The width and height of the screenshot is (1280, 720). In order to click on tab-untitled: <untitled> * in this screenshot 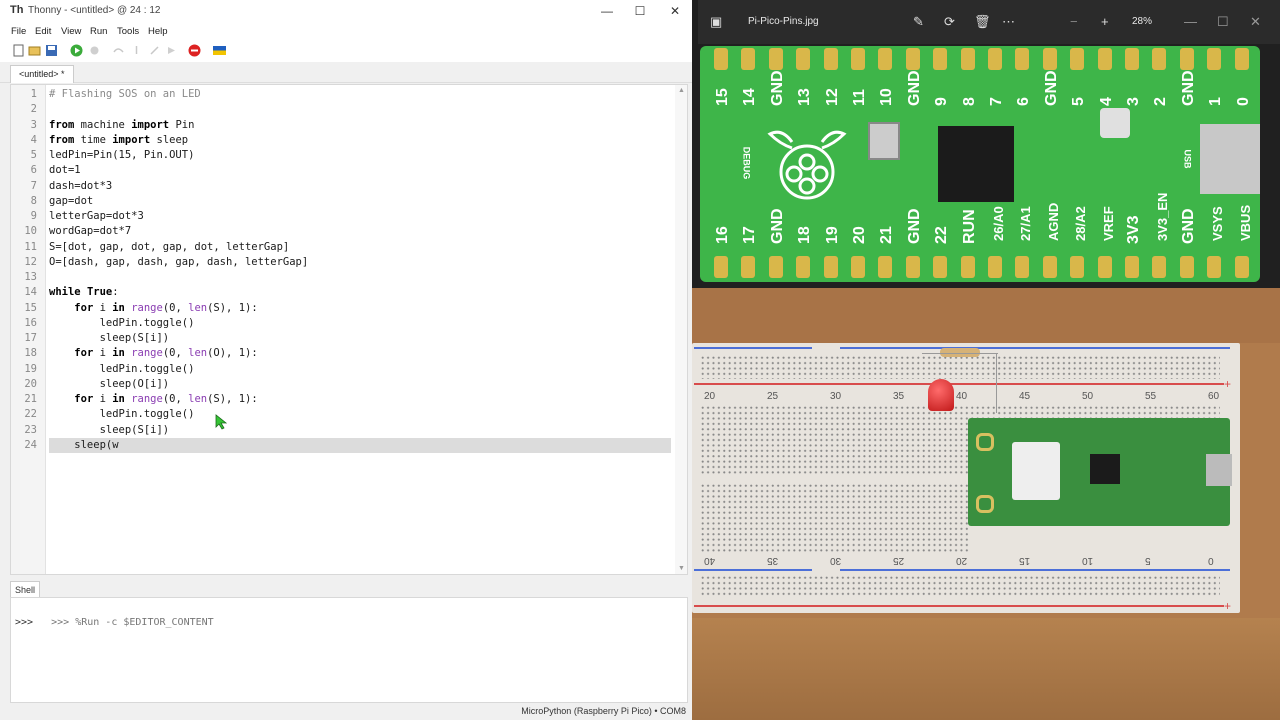, I will do `click(42, 74)`.